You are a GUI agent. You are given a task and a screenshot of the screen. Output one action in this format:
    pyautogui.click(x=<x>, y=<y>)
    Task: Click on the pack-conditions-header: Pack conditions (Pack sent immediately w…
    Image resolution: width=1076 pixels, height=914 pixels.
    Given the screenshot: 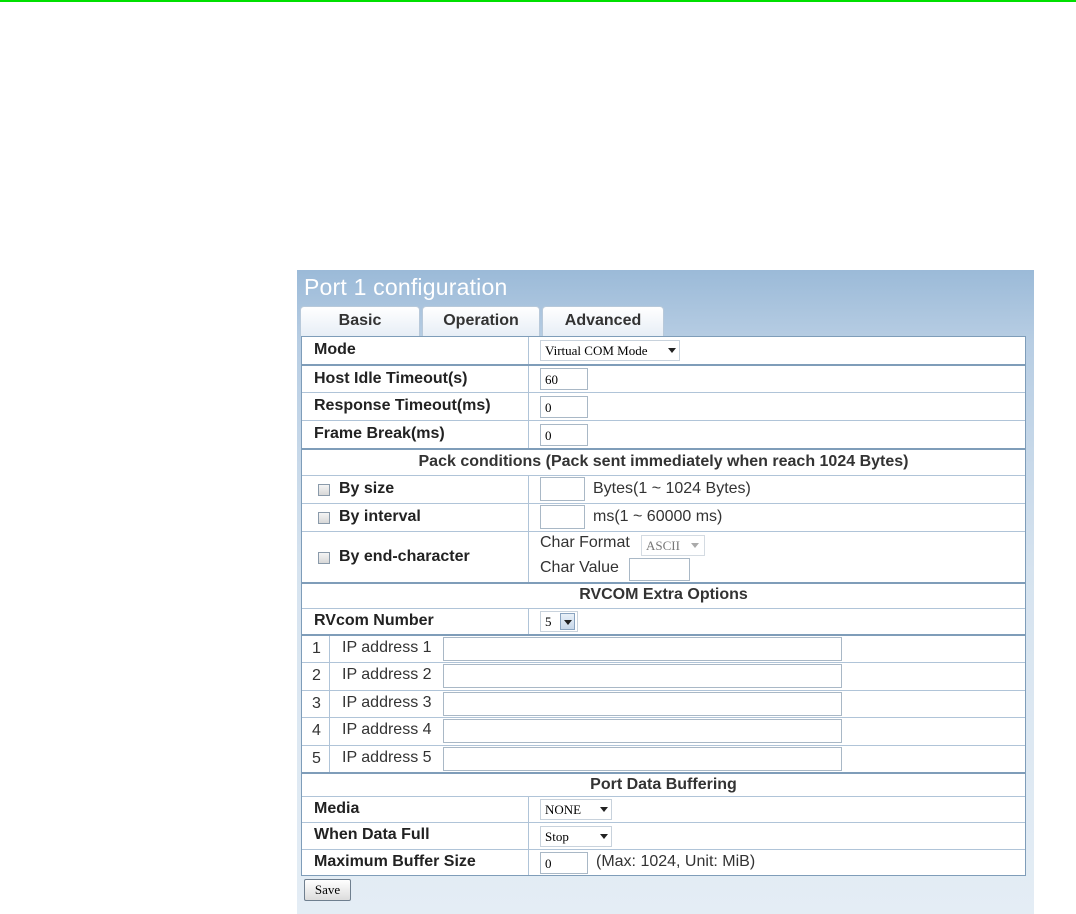 What is the action you would take?
    pyautogui.click(x=663, y=461)
    